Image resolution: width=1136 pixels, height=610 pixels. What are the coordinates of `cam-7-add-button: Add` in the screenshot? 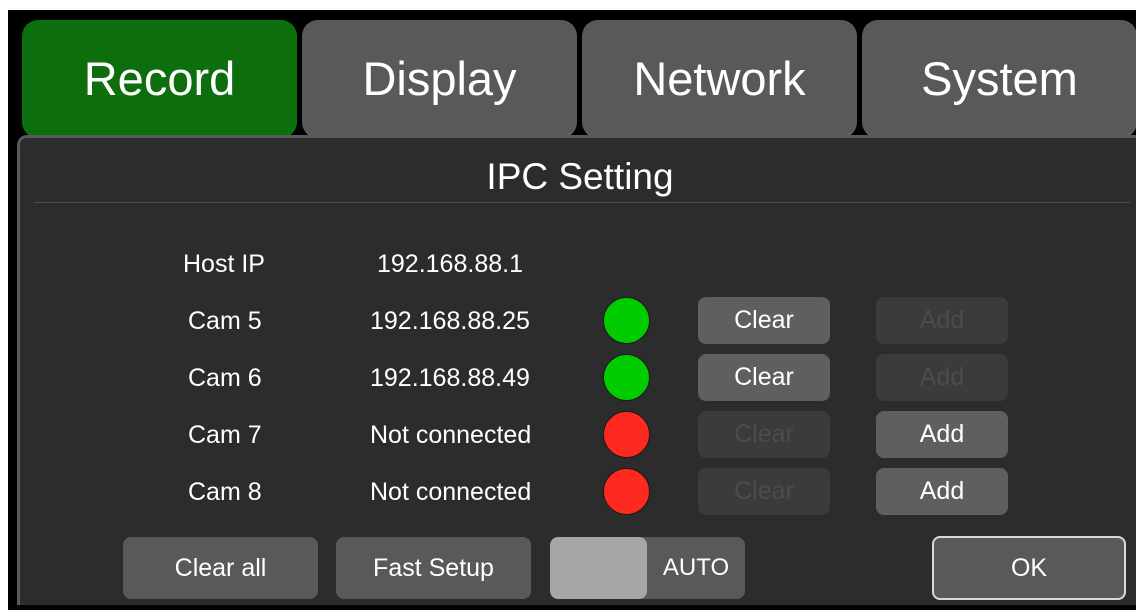 It's located at (942, 434).